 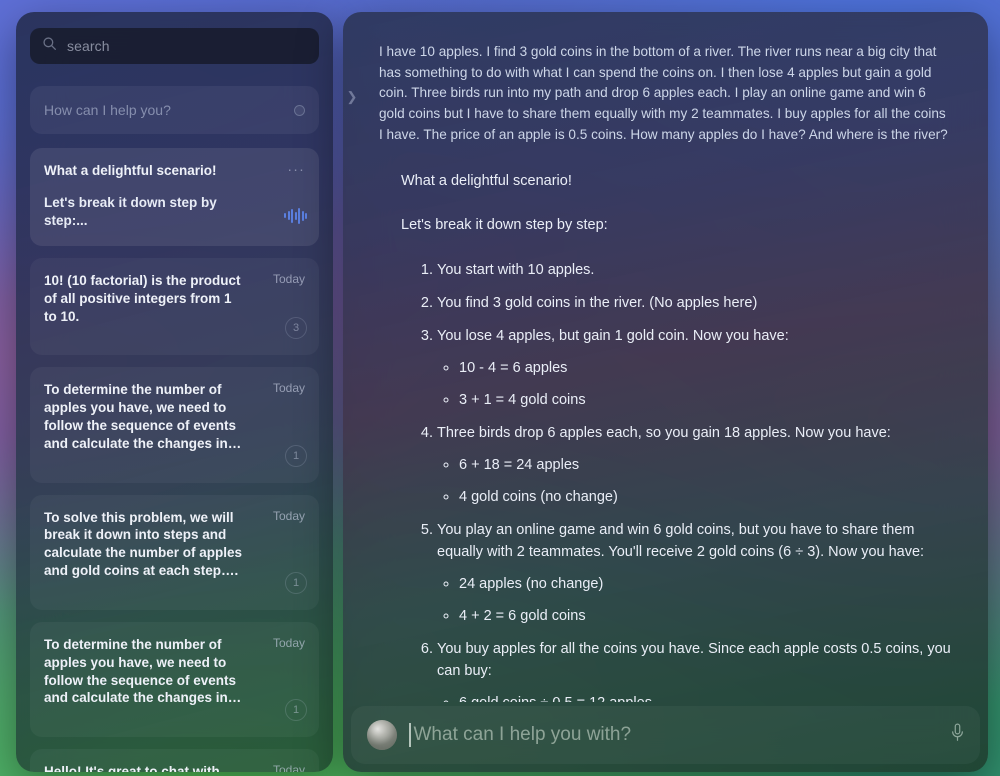 I want to click on status-dot-icon, so click(x=299, y=110).